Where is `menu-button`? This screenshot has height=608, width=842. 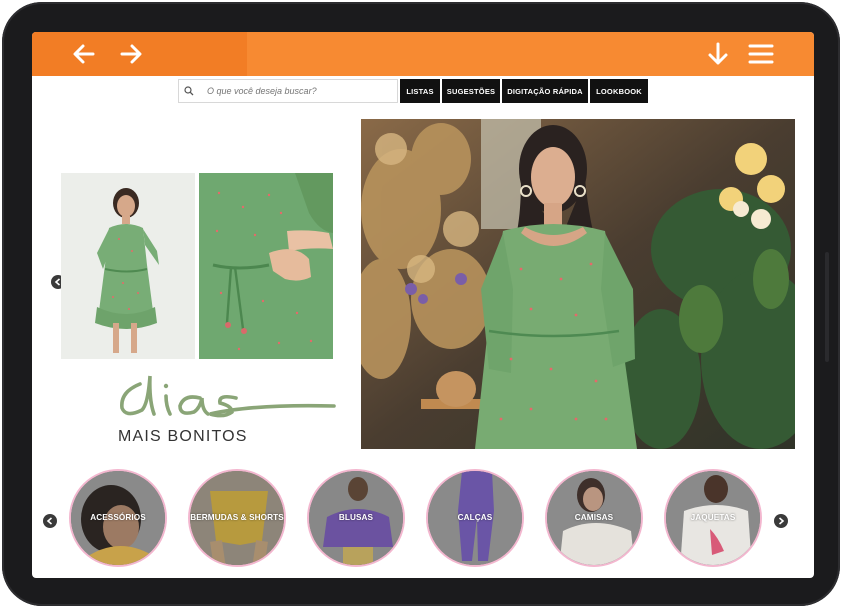 menu-button is located at coordinates (761, 54).